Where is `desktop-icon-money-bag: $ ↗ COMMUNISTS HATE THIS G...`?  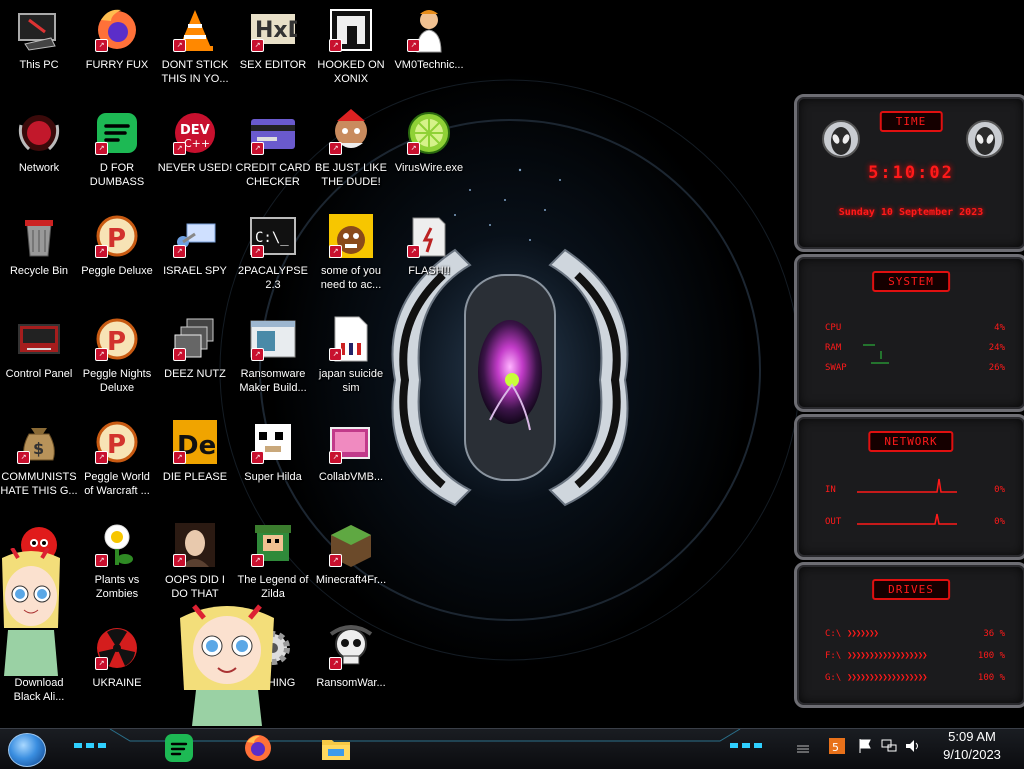
desktop-icon-money-bag: $ ↗ COMMUNISTS HATE THIS G... is located at coordinates (39, 462).